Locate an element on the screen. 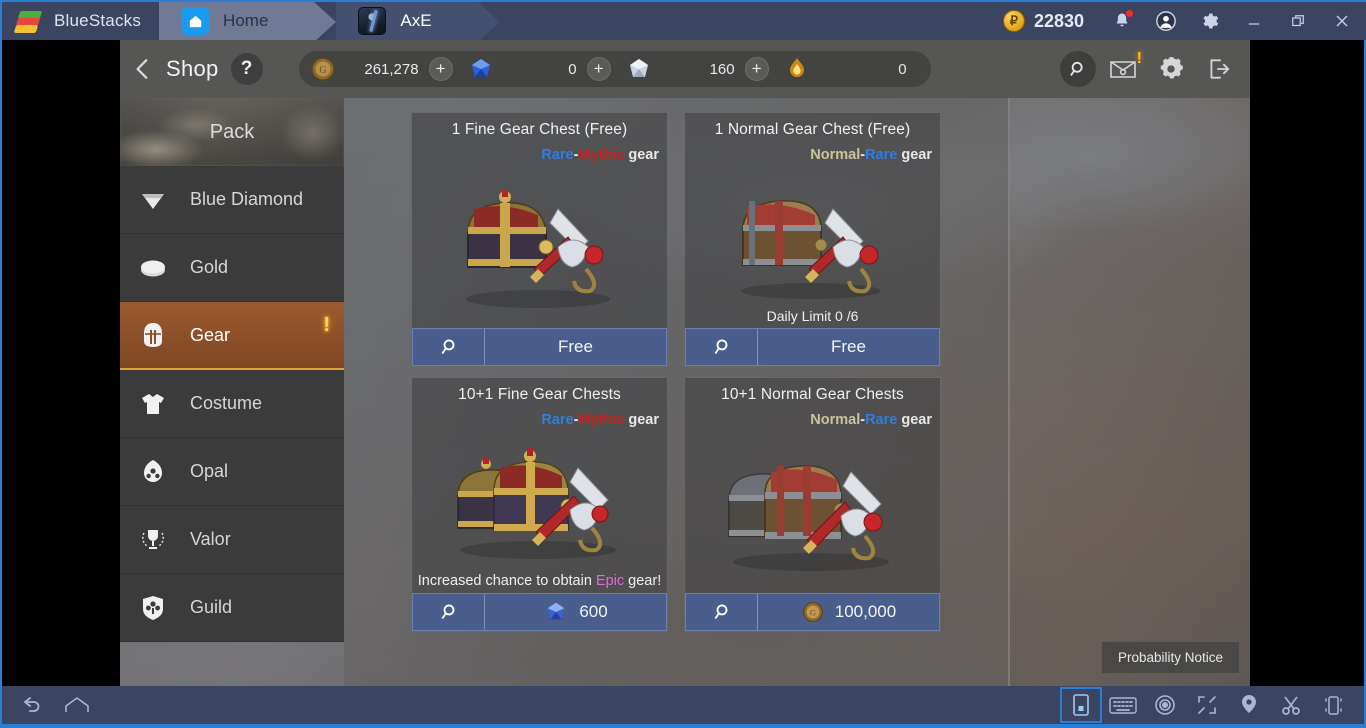  white-diamond-plus-button: + is located at coordinates (756, 69).